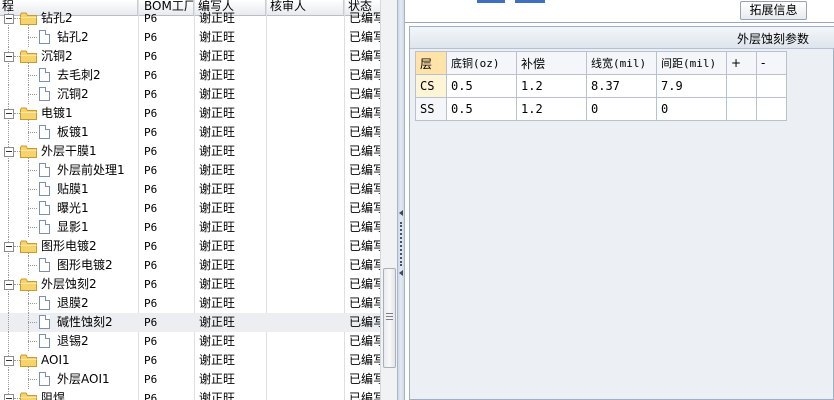 This screenshot has width=834, height=400. I want to click on tree-row: 去毛刺2 P6 谢正旺 已编写, so click(190, 75).